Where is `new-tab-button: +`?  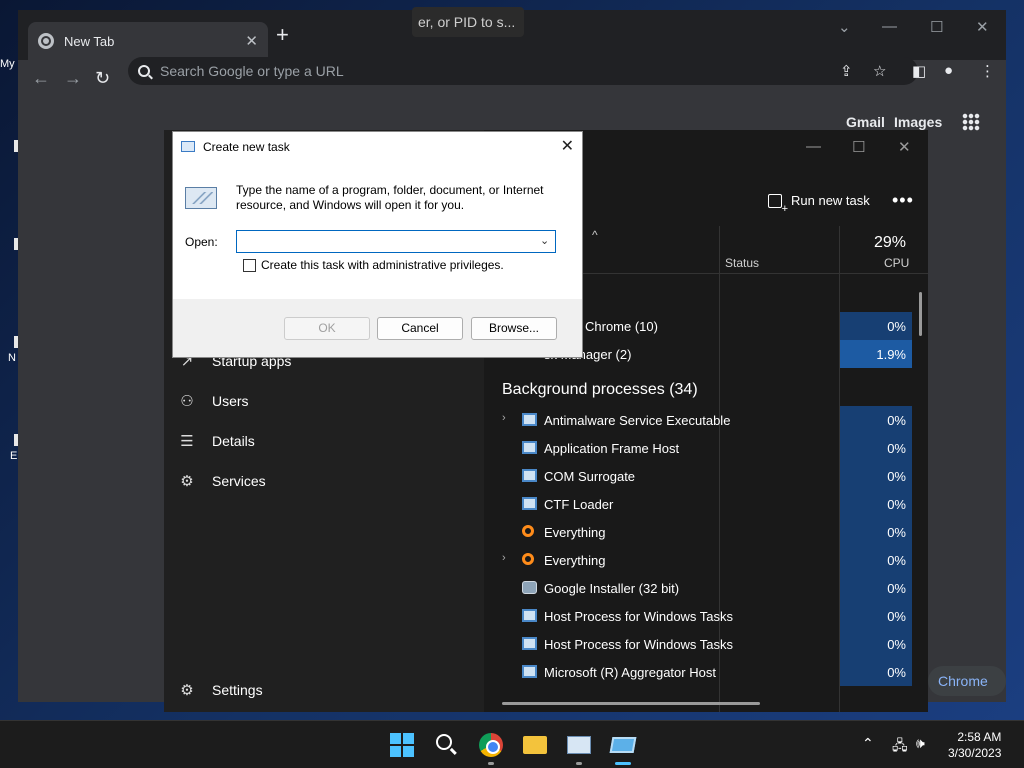 new-tab-button: + is located at coordinates (282, 35).